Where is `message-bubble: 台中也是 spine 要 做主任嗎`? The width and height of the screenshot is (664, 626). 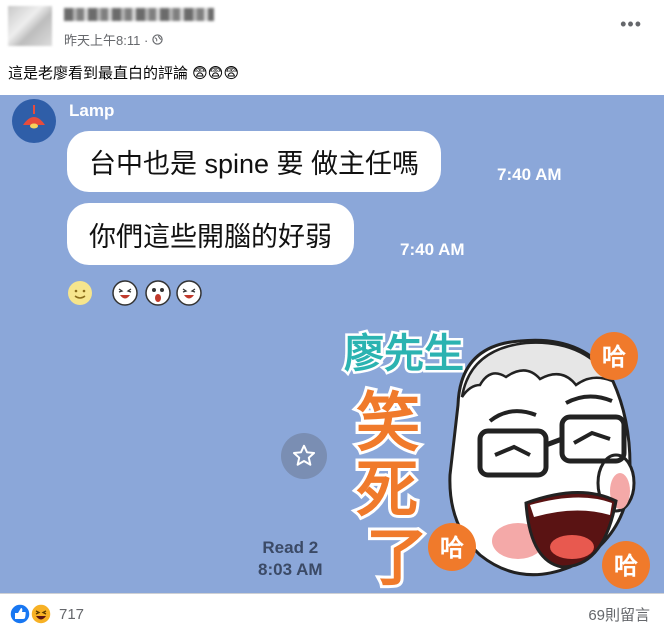 message-bubble: 台中也是 spine 要 做主任嗎 is located at coordinates (254, 161).